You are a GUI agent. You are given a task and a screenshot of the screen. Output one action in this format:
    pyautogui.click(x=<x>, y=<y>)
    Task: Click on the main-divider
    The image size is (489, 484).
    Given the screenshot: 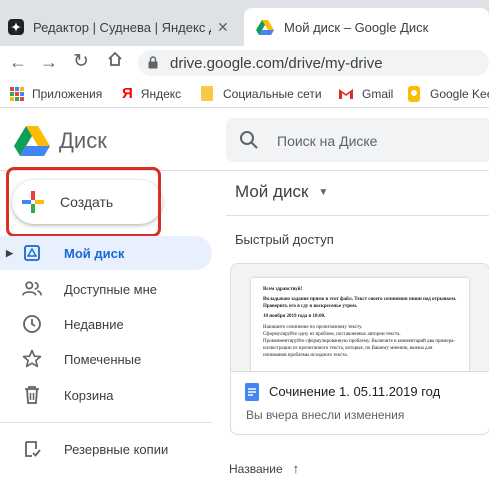 What is the action you would take?
    pyautogui.click(x=357, y=215)
    